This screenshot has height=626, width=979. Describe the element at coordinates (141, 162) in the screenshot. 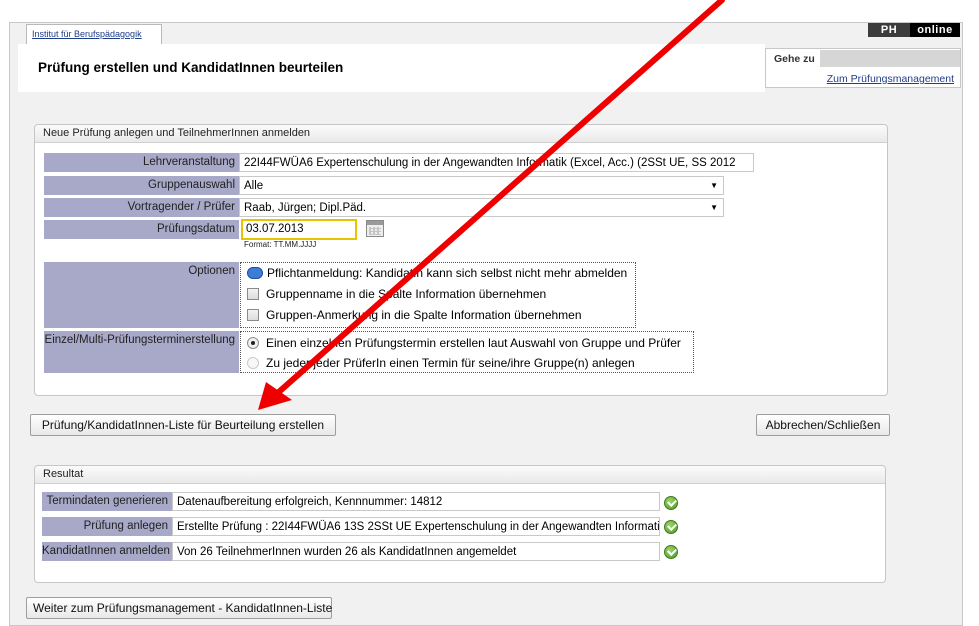

I see `lehrveranstaltung-label: Lehrveranstaltung` at that location.